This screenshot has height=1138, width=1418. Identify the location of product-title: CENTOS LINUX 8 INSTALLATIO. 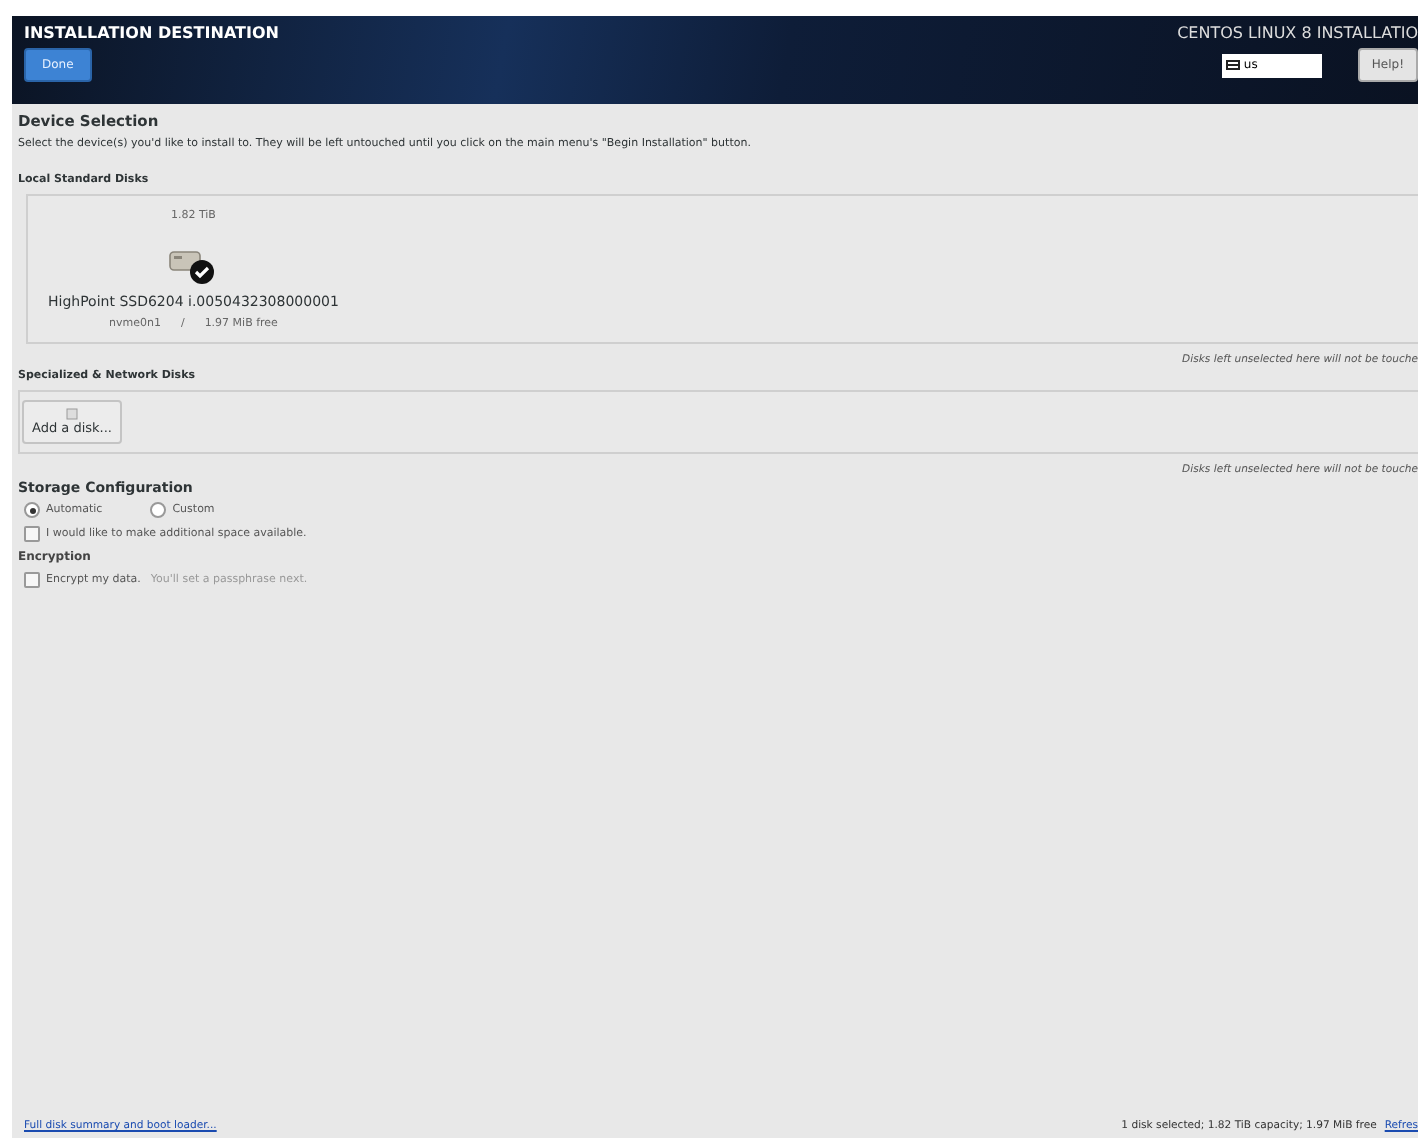
(1297, 33).